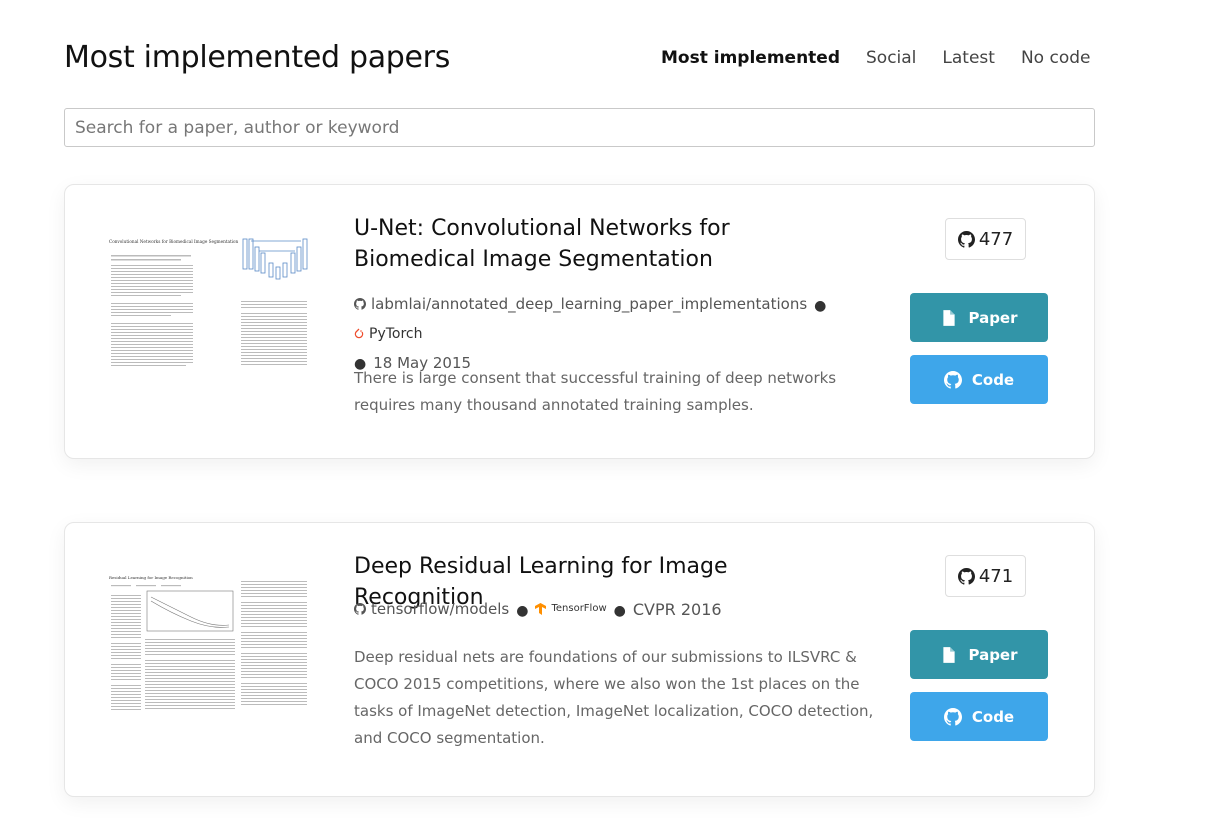 This screenshot has height=821, width=1230. I want to click on repo-link: tensorflow/models, so click(431, 609).